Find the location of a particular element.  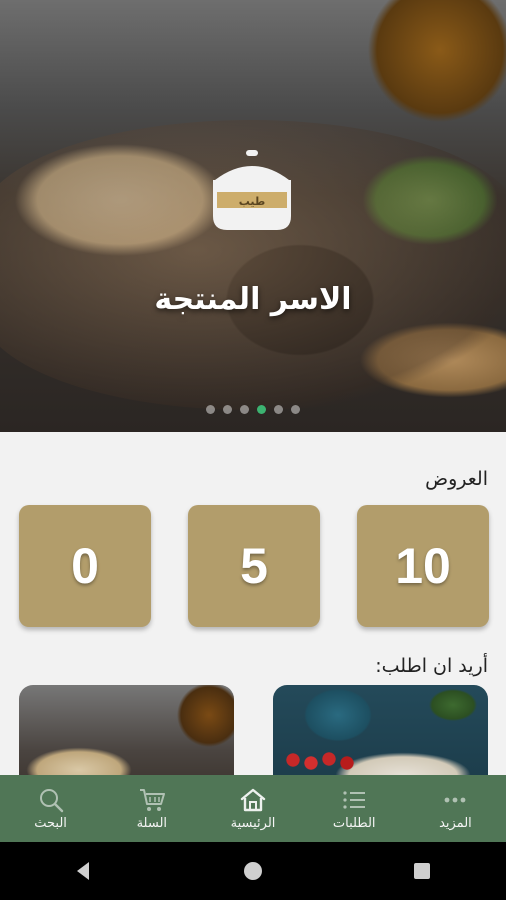

back-triangle-icon is located at coordinates (83, 871).